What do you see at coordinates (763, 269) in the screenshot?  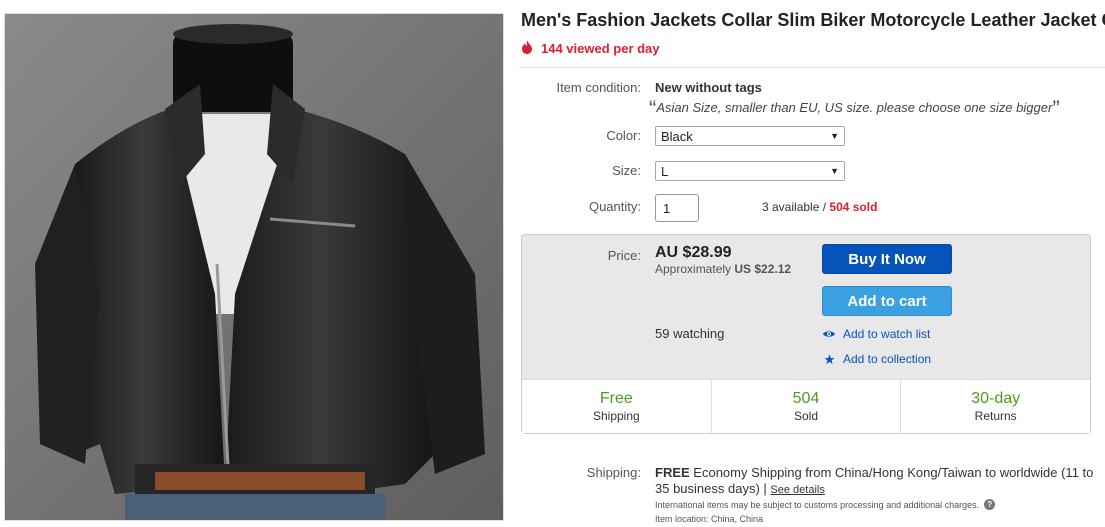 I see `approx-value: US $22.12` at bounding box center [763, 269].